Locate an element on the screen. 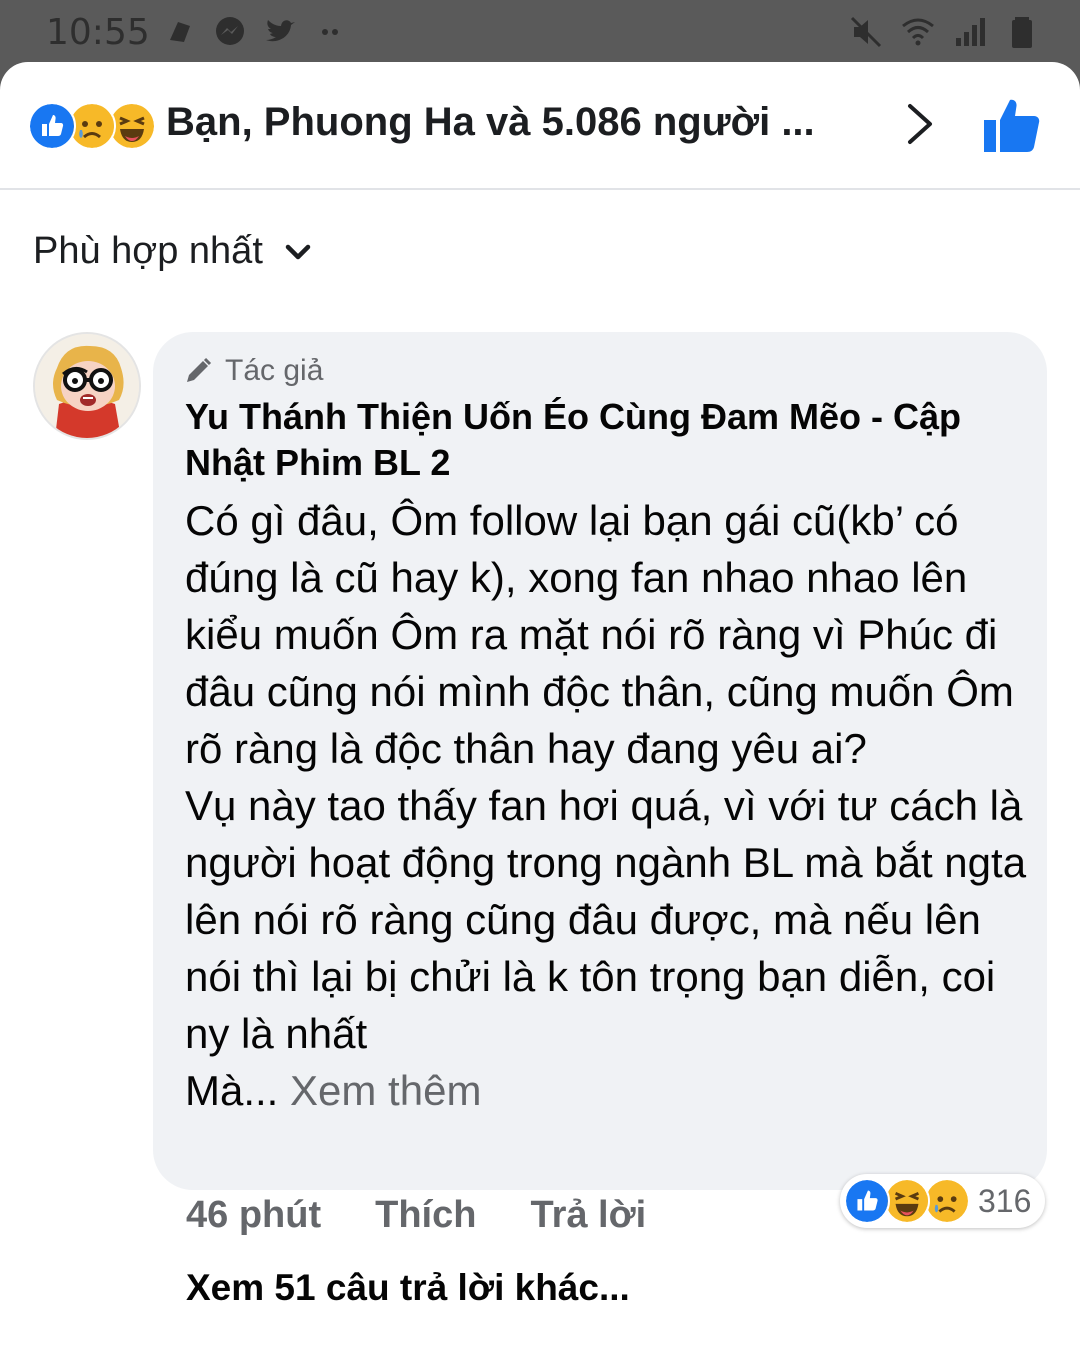 This screenshot has height=1345, width=1080. system-icons is located at coordinates (944, 32).